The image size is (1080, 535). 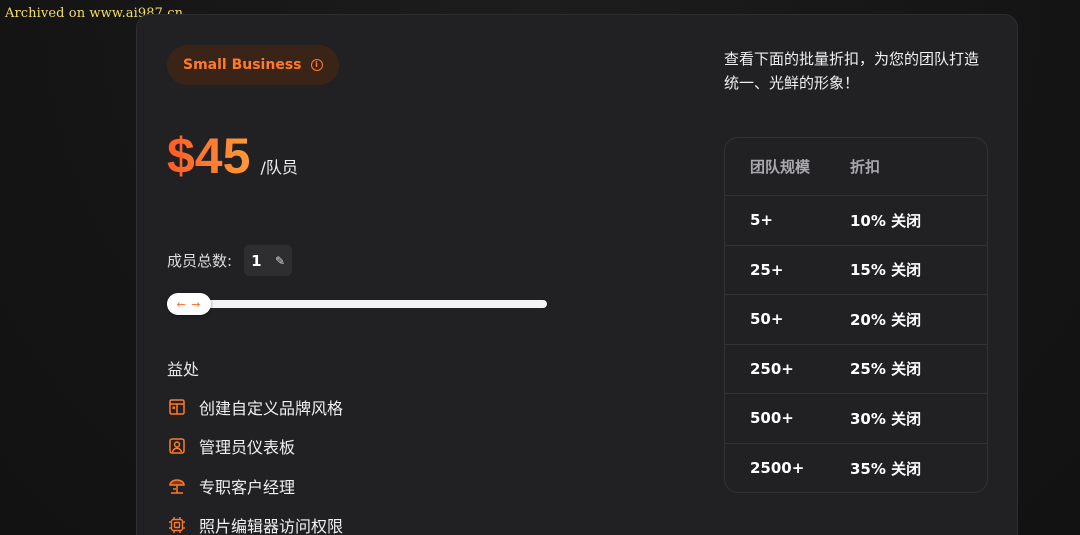 What do you see at coordinates (268, 260) in the screenshot?
I see `member-count-field: 1 ✎` at bounding box center [268, 260].